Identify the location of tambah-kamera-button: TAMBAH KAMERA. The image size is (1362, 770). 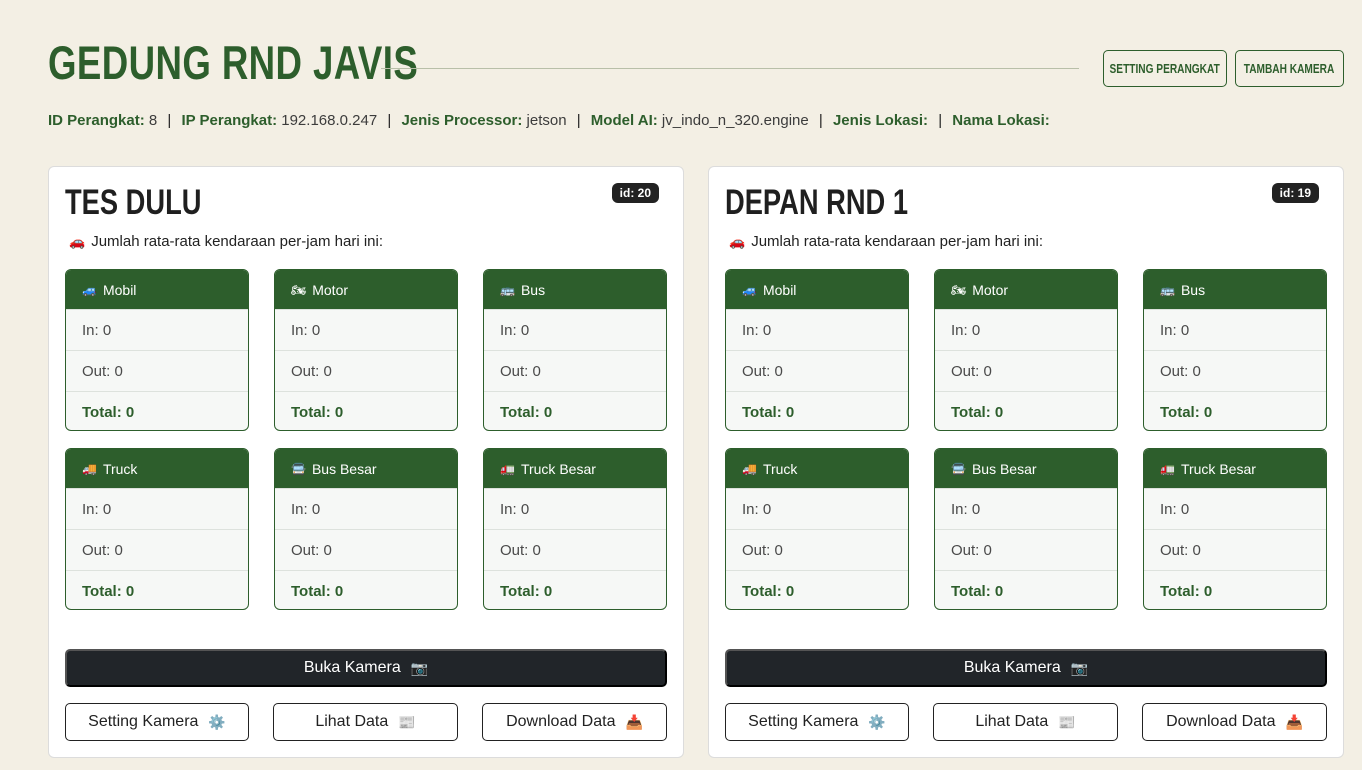
(1289, 68).